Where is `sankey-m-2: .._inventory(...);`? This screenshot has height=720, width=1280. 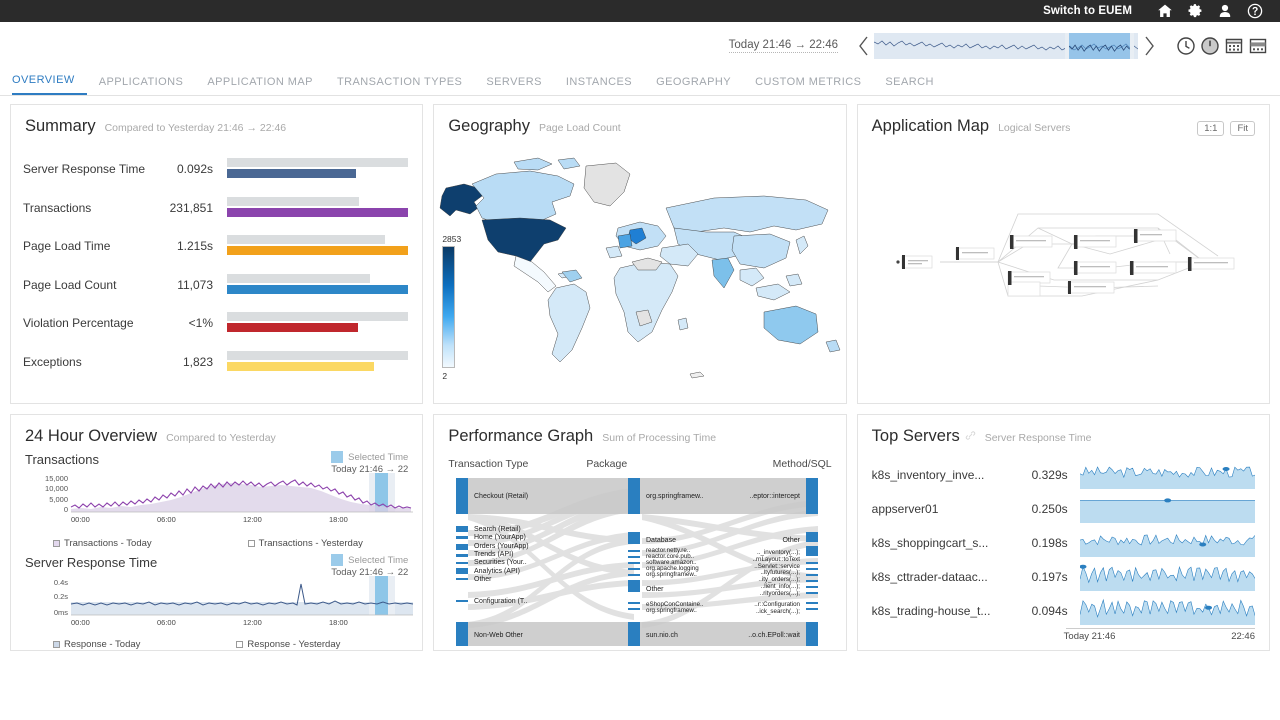 sankey-m-2: .._inventory(...); is located at coordinates (778, 552).